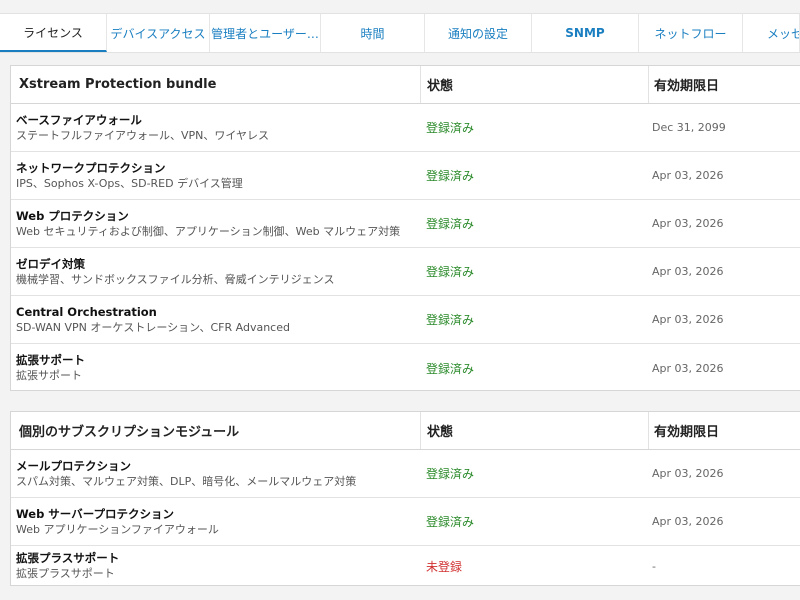  What do you see at coordinates (654, 566) in the screenshot?
I see `expiry-date: -` at bounding box center [654, 566].